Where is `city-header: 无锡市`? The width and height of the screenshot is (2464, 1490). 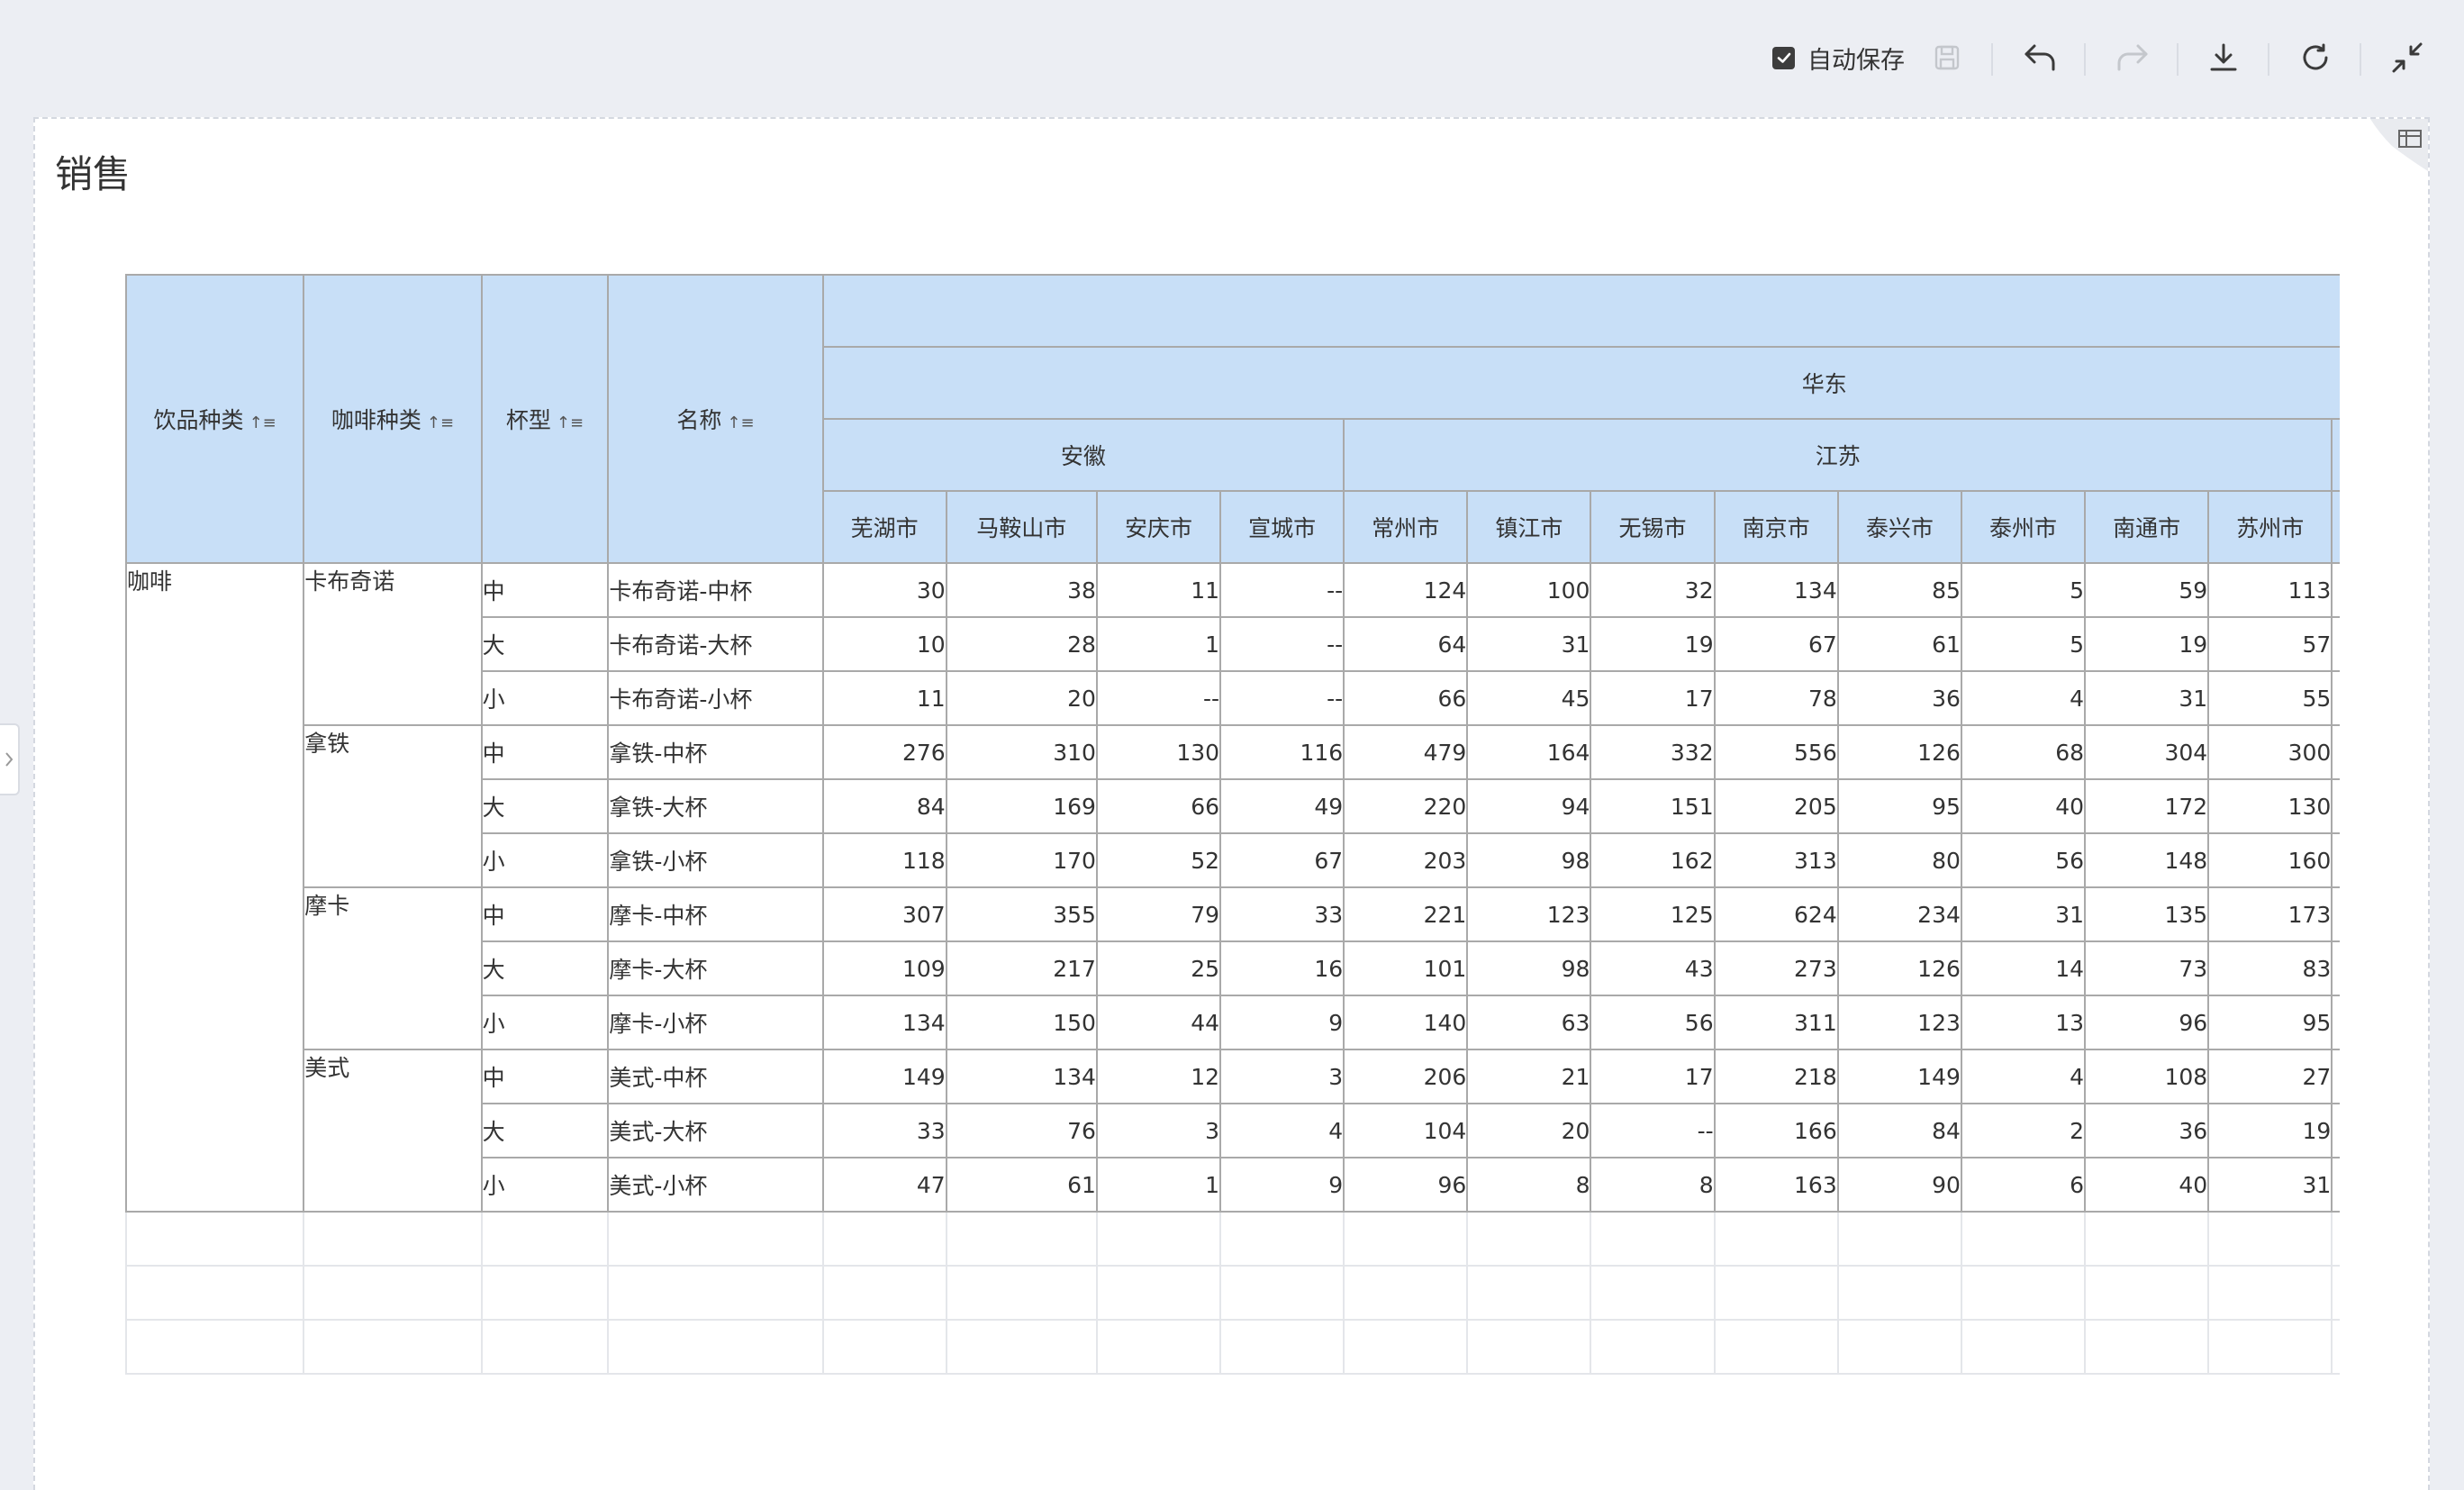
city-header: 无锡市 is located at coordinates (1653, 527).